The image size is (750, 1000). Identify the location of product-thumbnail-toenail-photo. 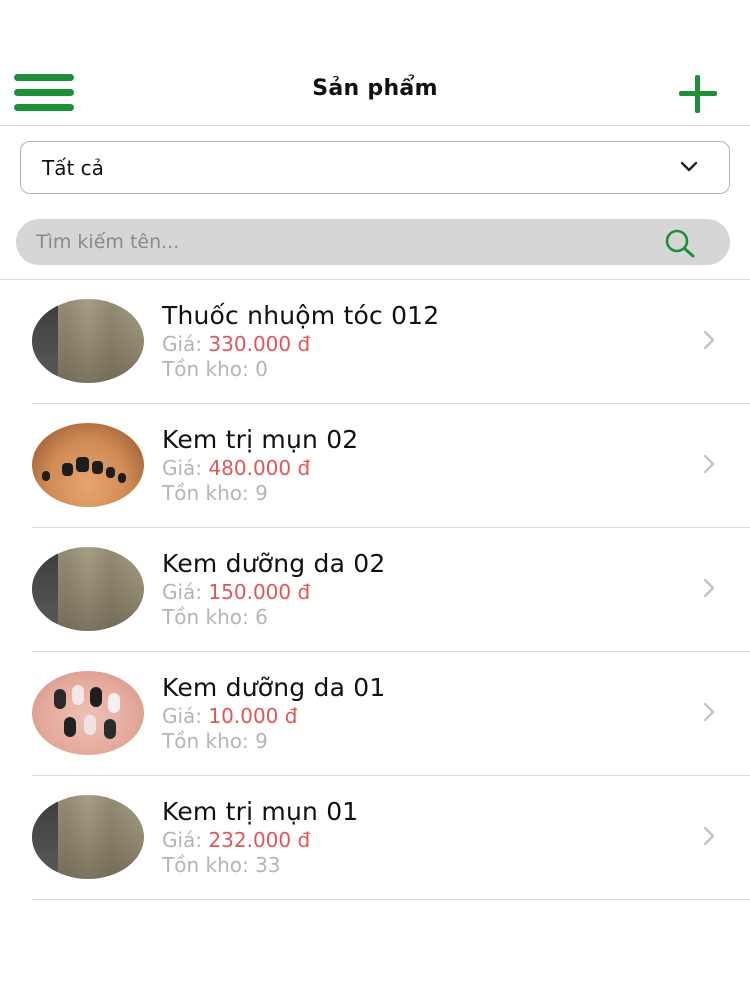
(88, 465).